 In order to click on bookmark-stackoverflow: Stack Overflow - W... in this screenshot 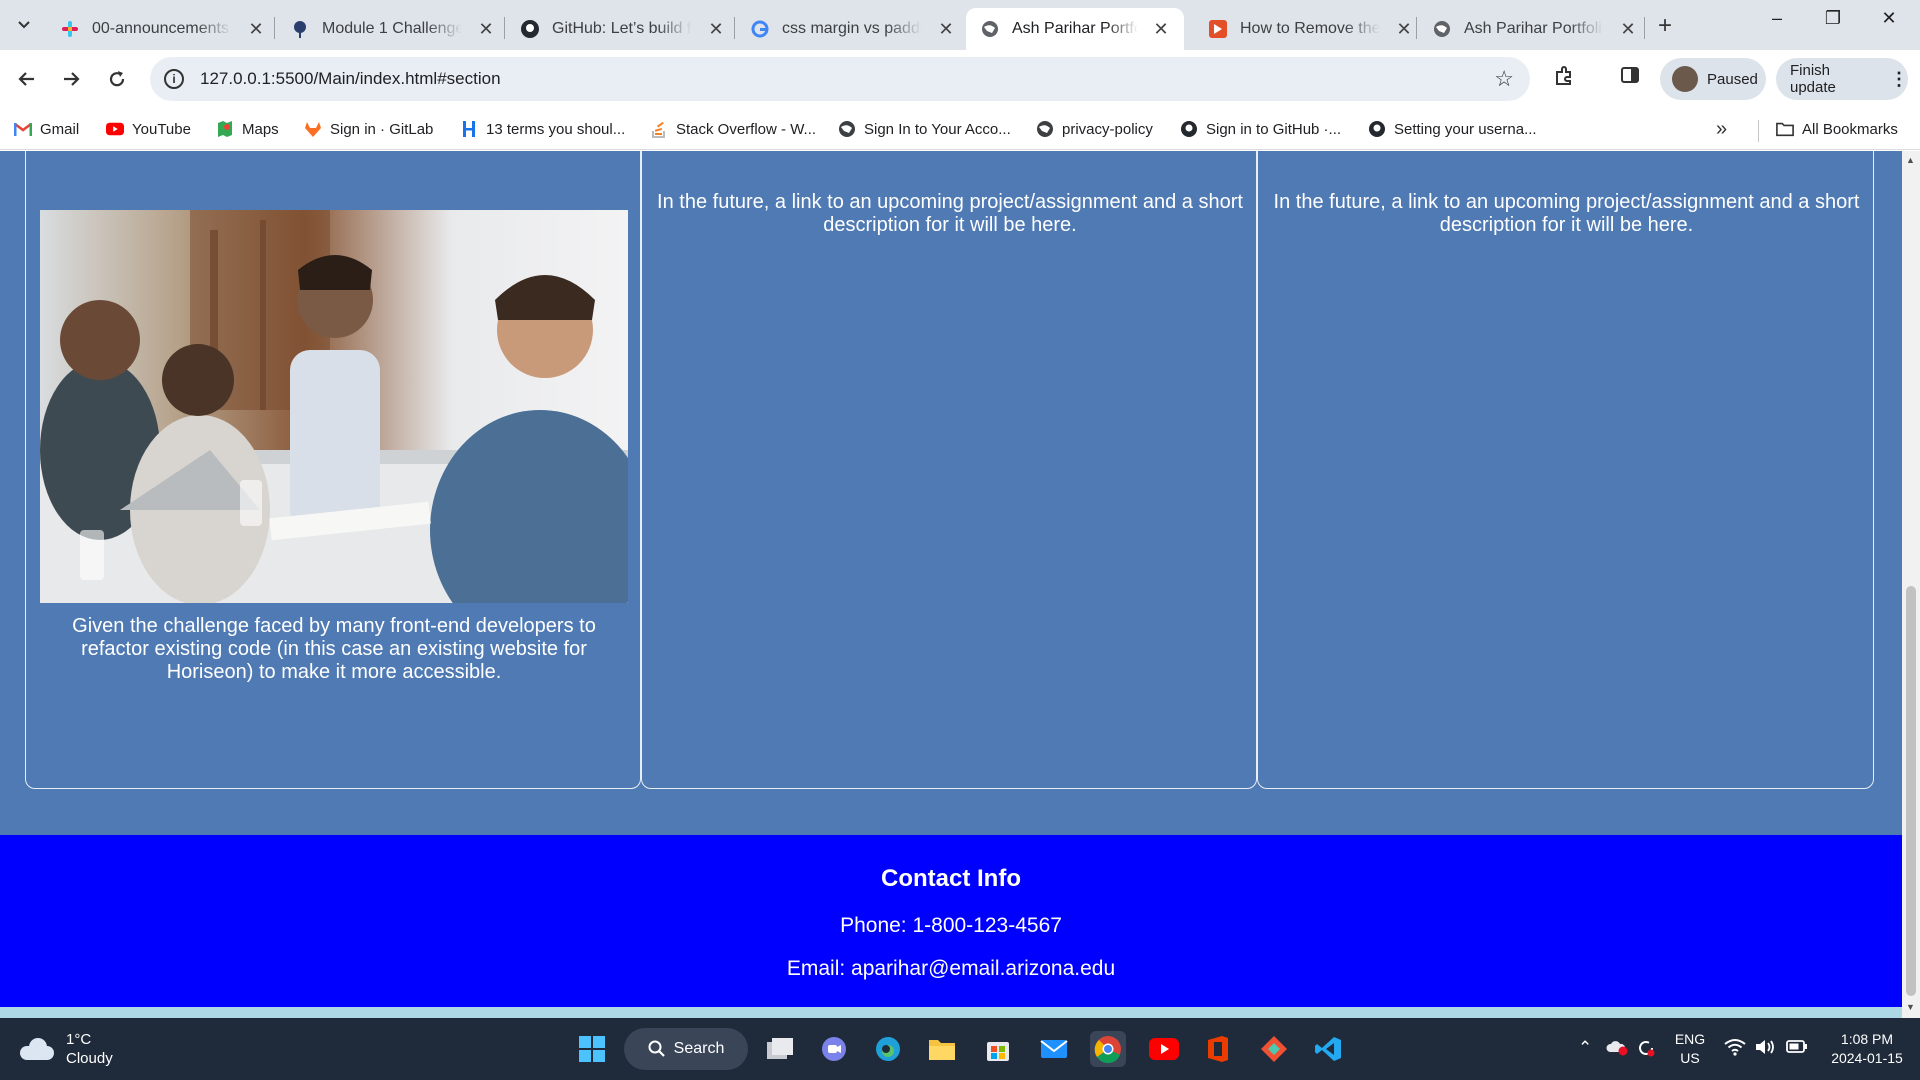, I will do `click(733, 129)`.